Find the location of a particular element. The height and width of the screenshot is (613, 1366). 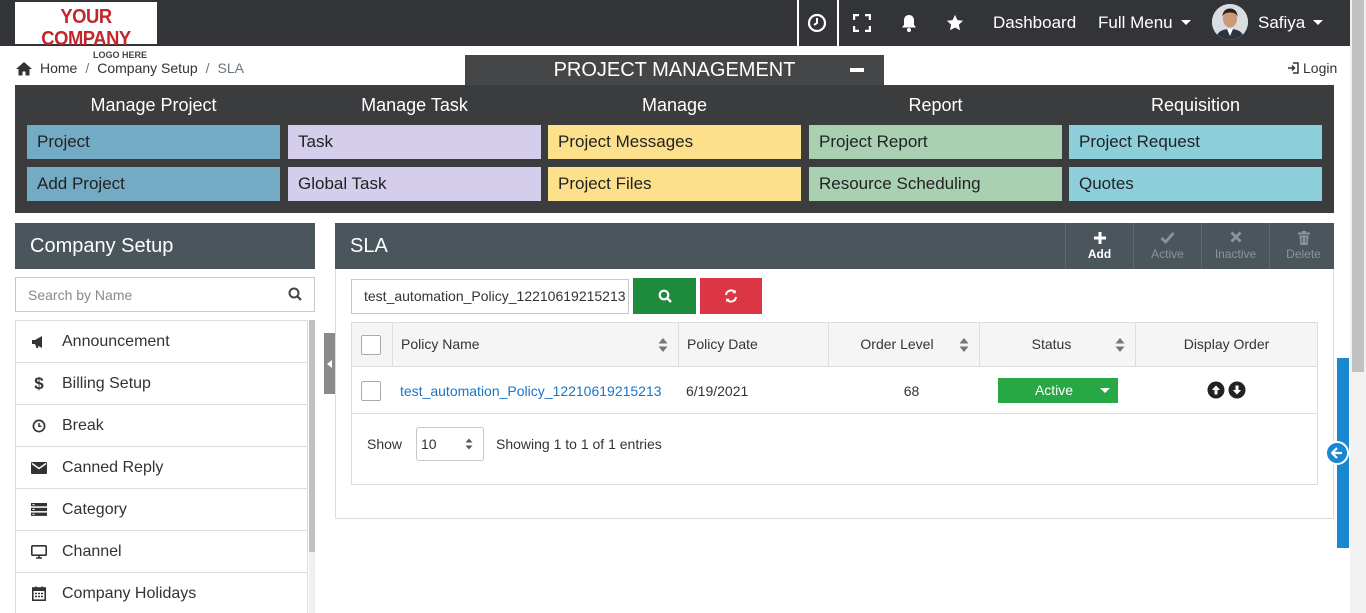

column-display-order: Display Order is located at coordinates (1226, 345).